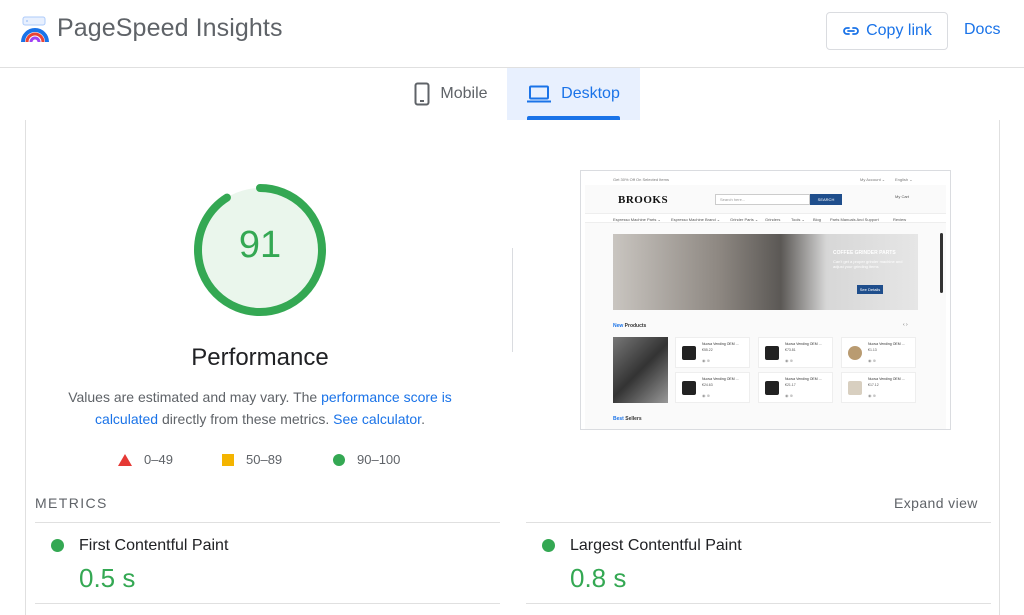 Image resolution: width=1024 pixels, height=615 pixels. I want to click on screenshot-new-products-heading: New Products, so click(630, 326).